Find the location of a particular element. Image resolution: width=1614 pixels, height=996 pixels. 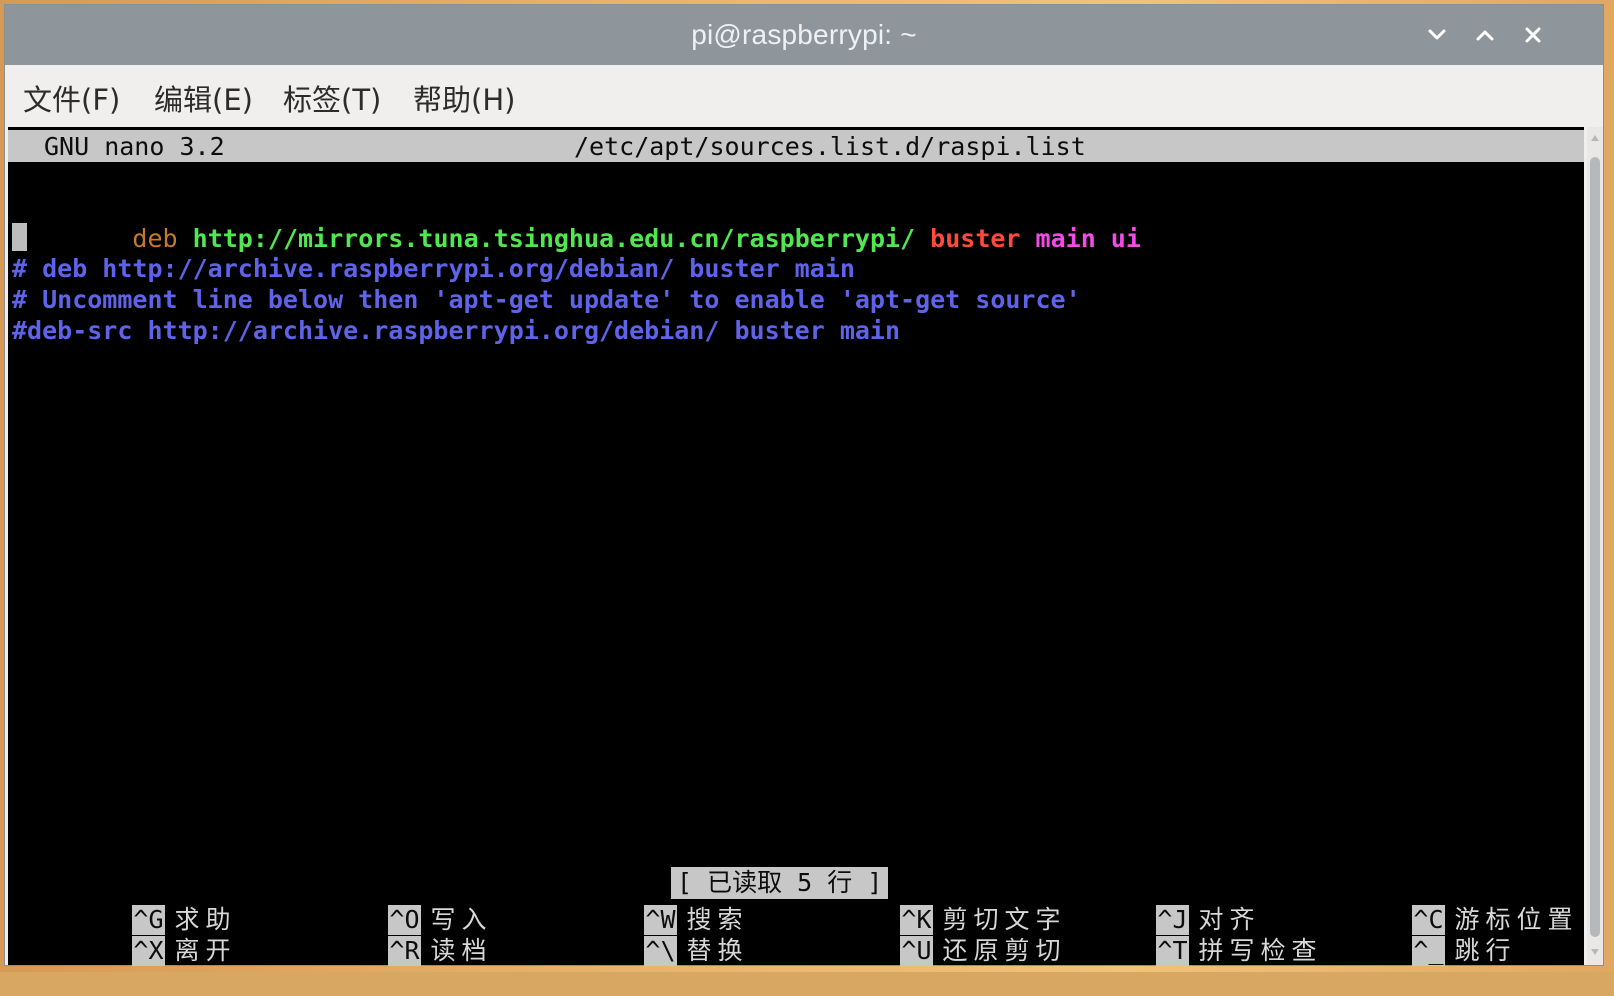

shortcut-label: 读档 is located at coordinates (461, 950).